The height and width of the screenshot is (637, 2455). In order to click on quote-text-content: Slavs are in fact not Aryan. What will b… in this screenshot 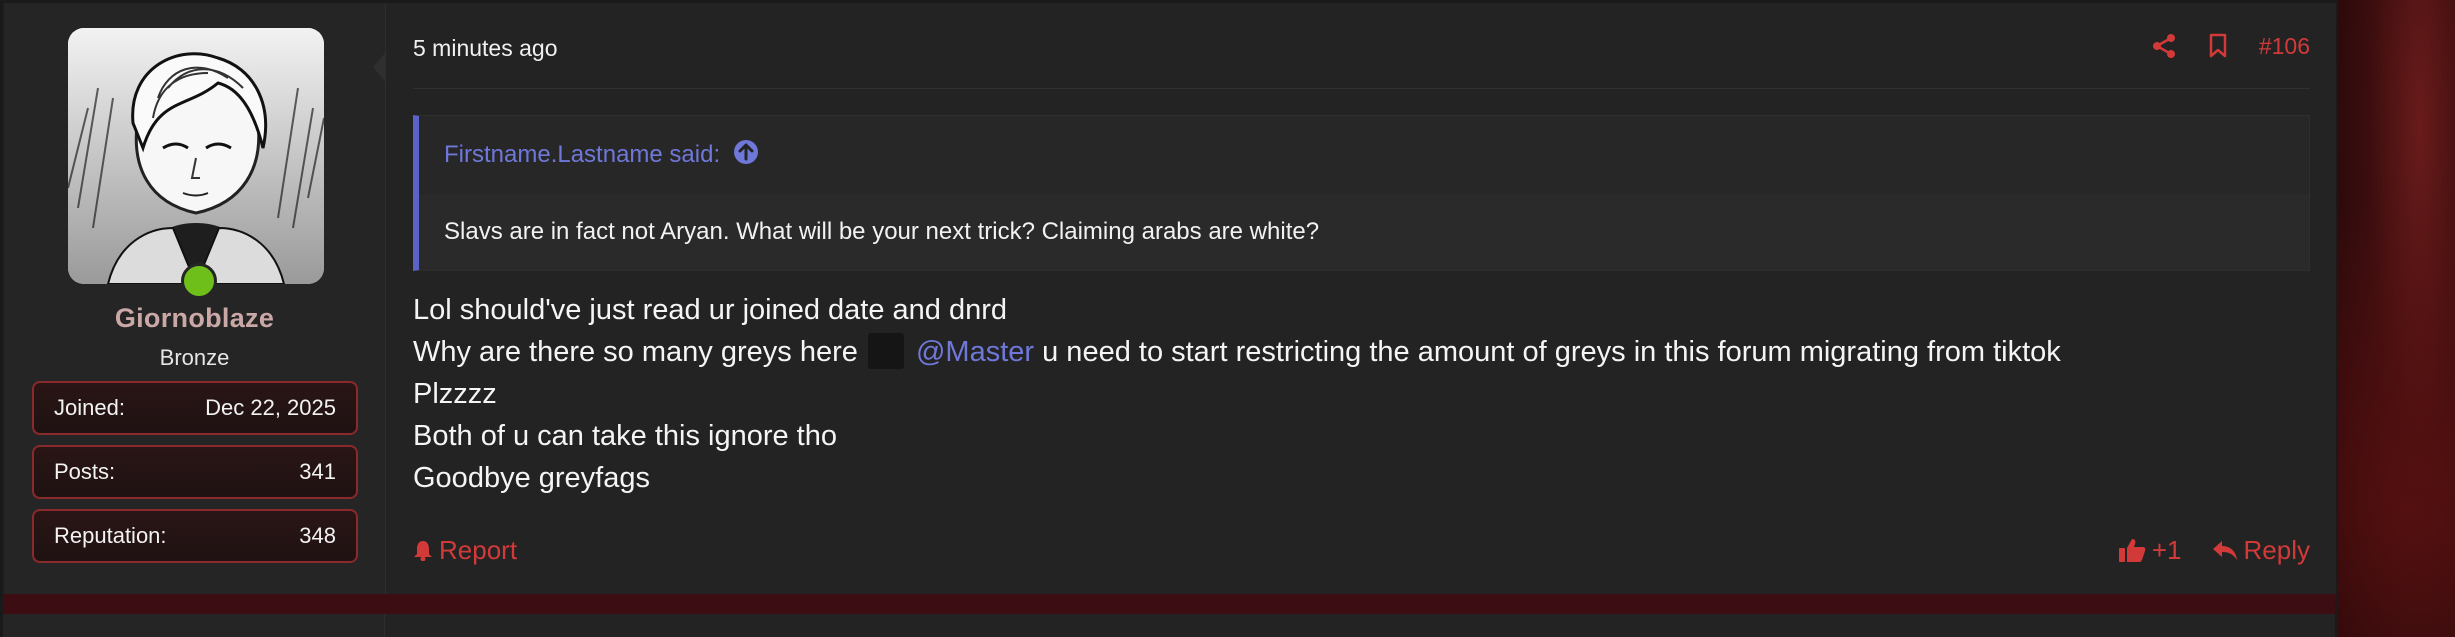, I will do `click(882, 231)`.